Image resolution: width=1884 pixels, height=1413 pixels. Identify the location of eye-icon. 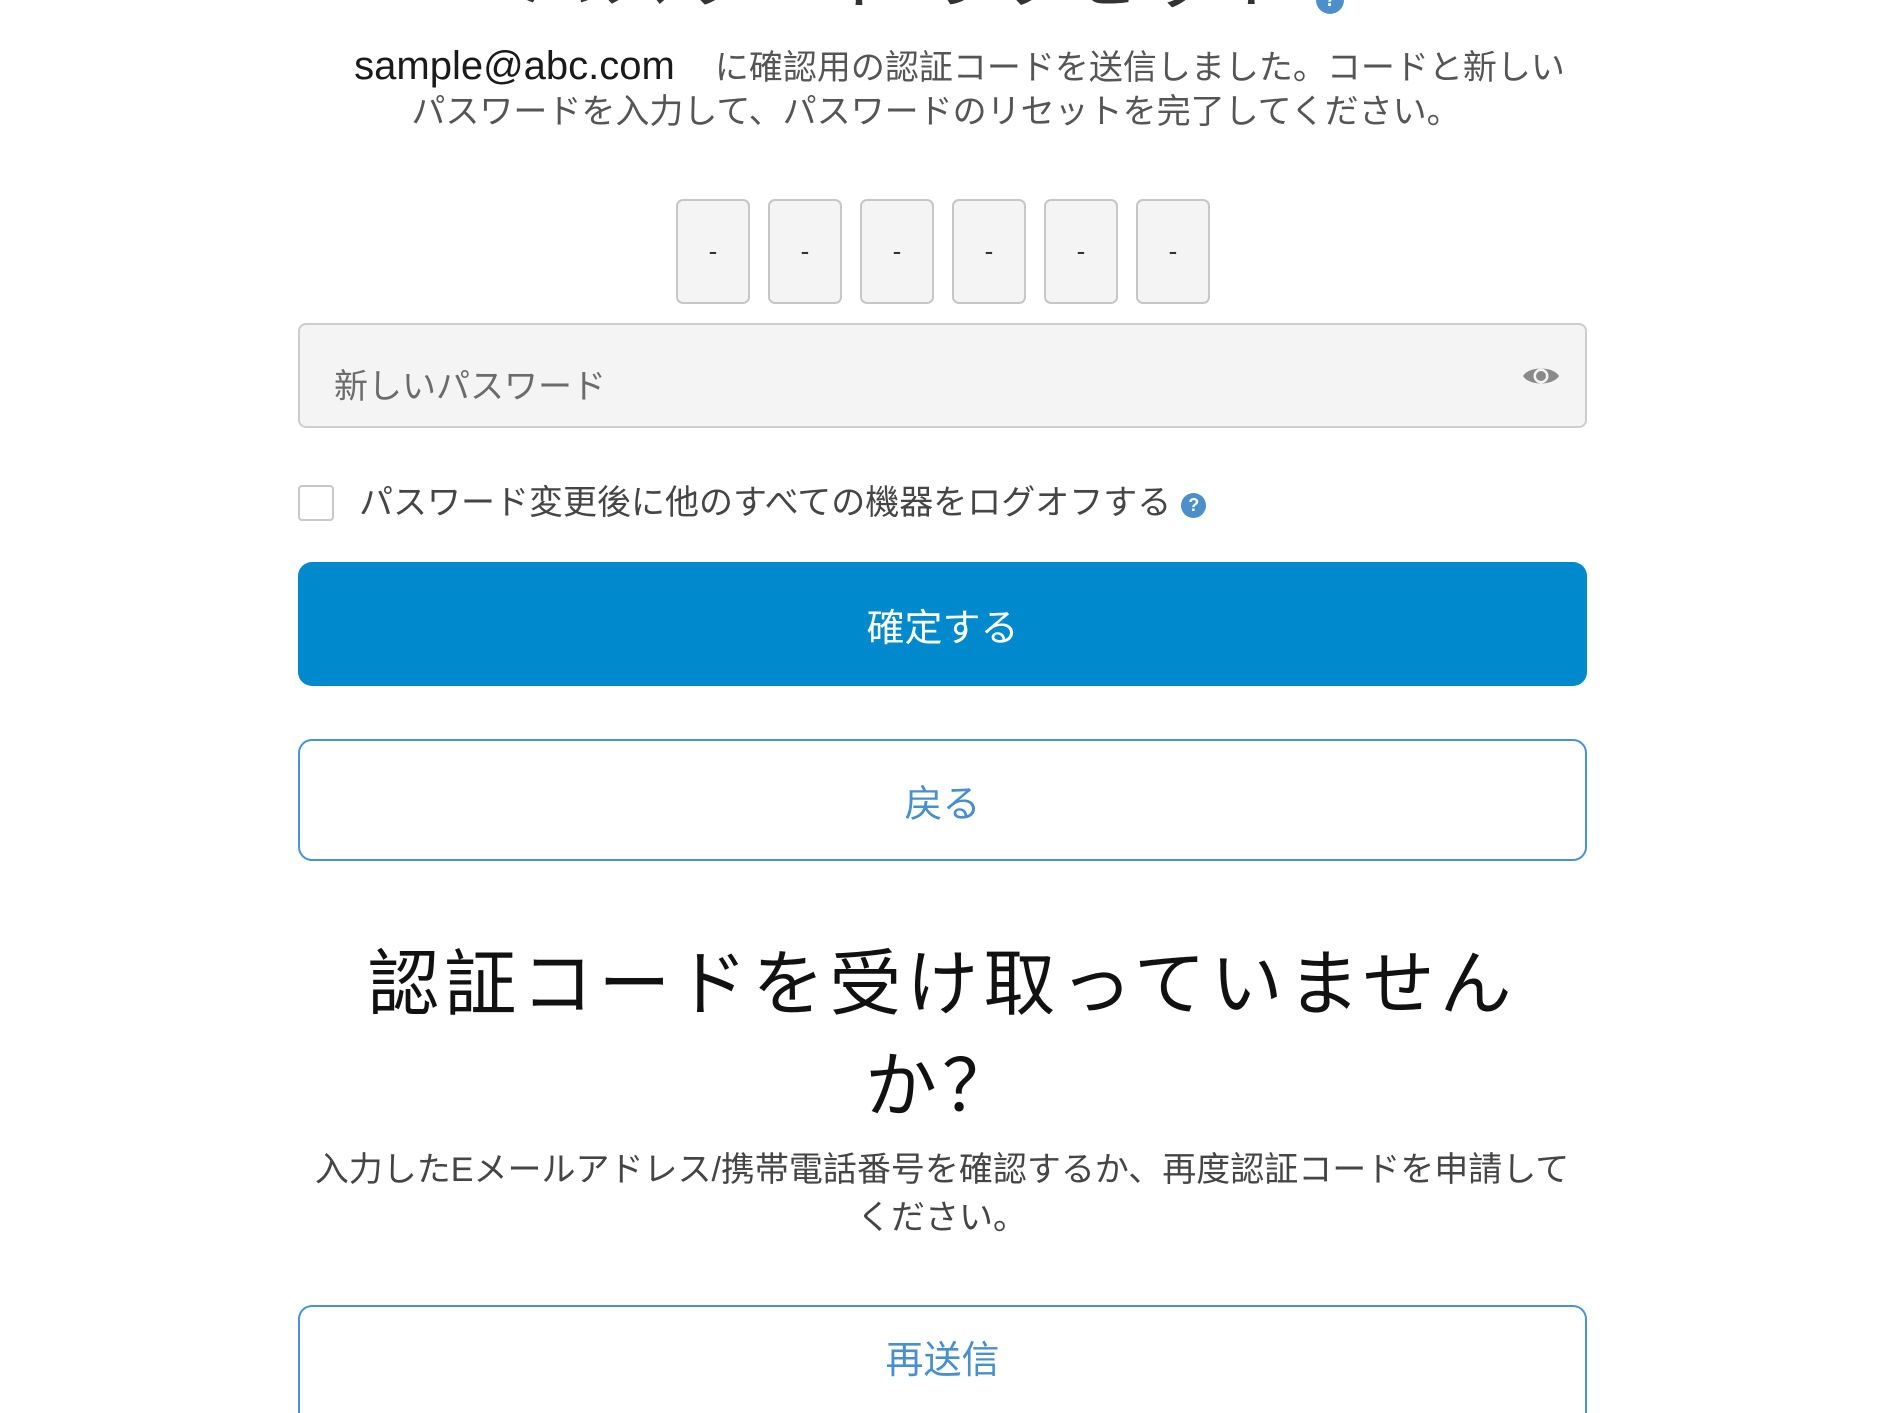
(1541, 376).